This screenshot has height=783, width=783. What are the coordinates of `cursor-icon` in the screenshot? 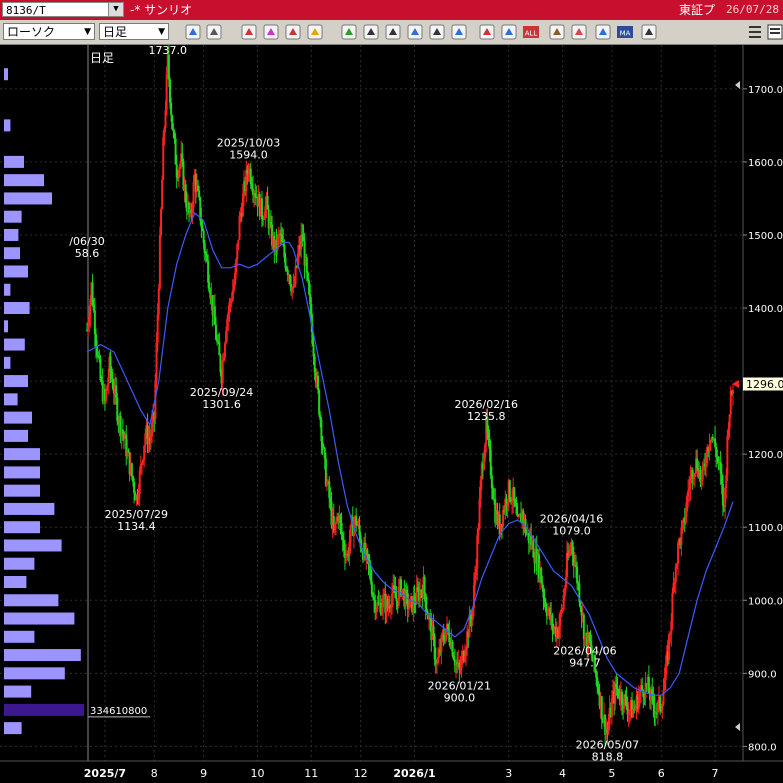 It's located at (393, 32).